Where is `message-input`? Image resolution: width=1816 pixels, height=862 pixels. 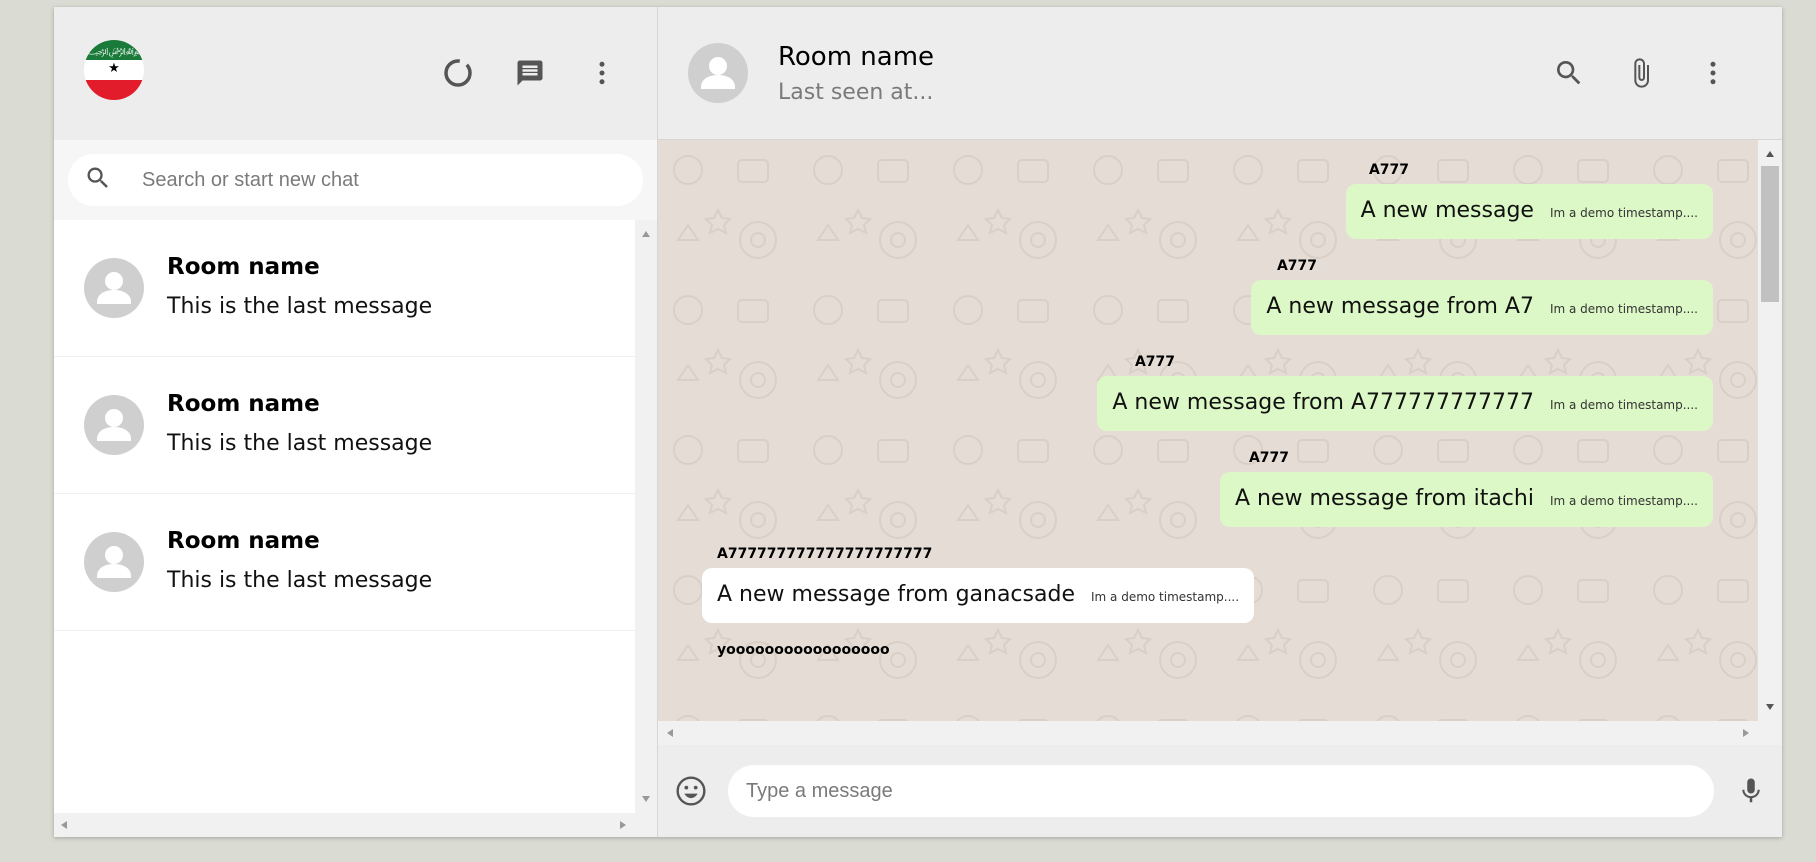 message-input is located at coordinates (1221, 791).